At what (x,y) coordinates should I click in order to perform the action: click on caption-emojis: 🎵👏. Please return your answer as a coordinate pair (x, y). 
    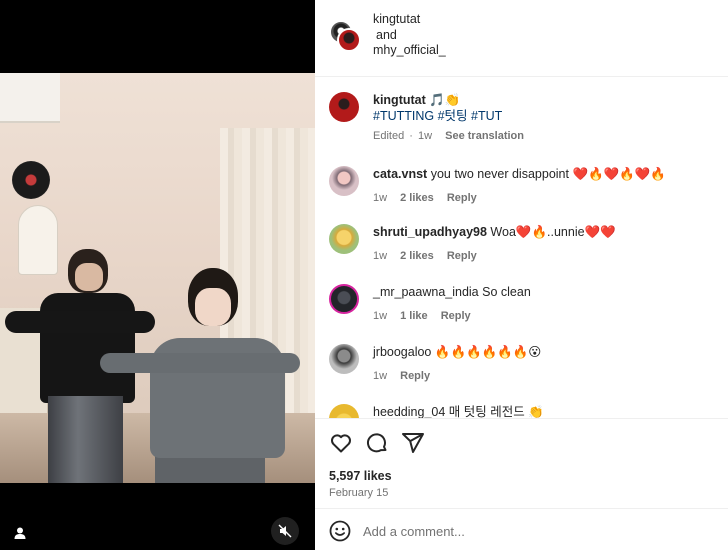
    Looking at the image, I should click on (445, 100).